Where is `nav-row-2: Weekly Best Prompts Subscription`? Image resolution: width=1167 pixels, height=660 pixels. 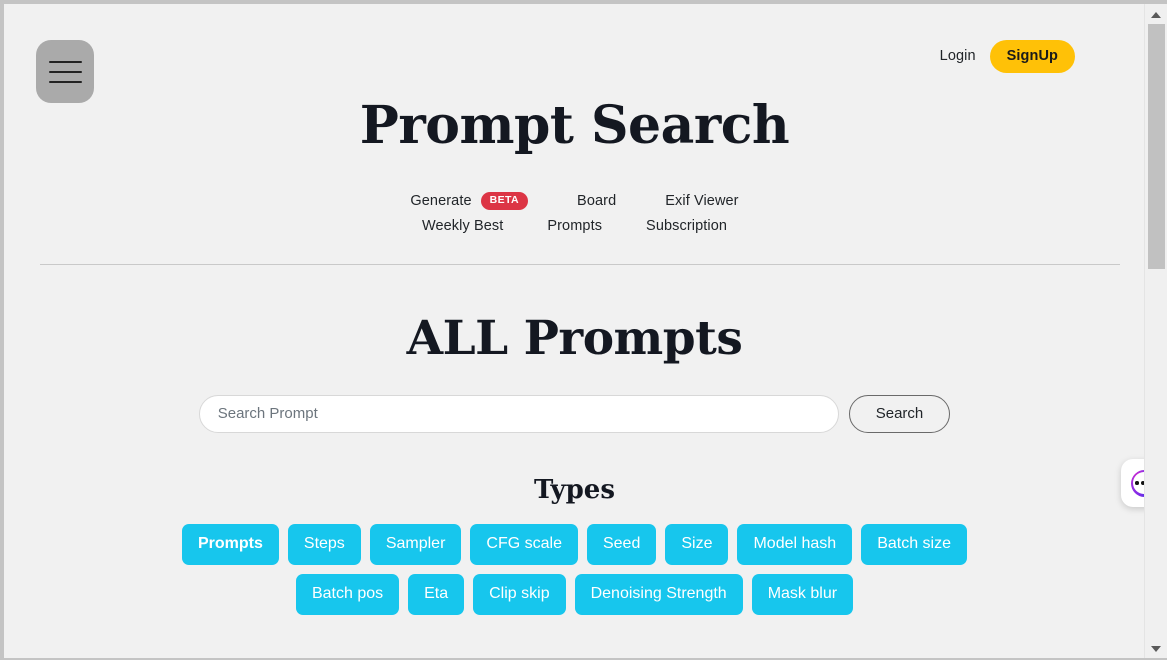 nav-row-2: Weekly Best Prompts Subscription is located at coordinates (574, 226).